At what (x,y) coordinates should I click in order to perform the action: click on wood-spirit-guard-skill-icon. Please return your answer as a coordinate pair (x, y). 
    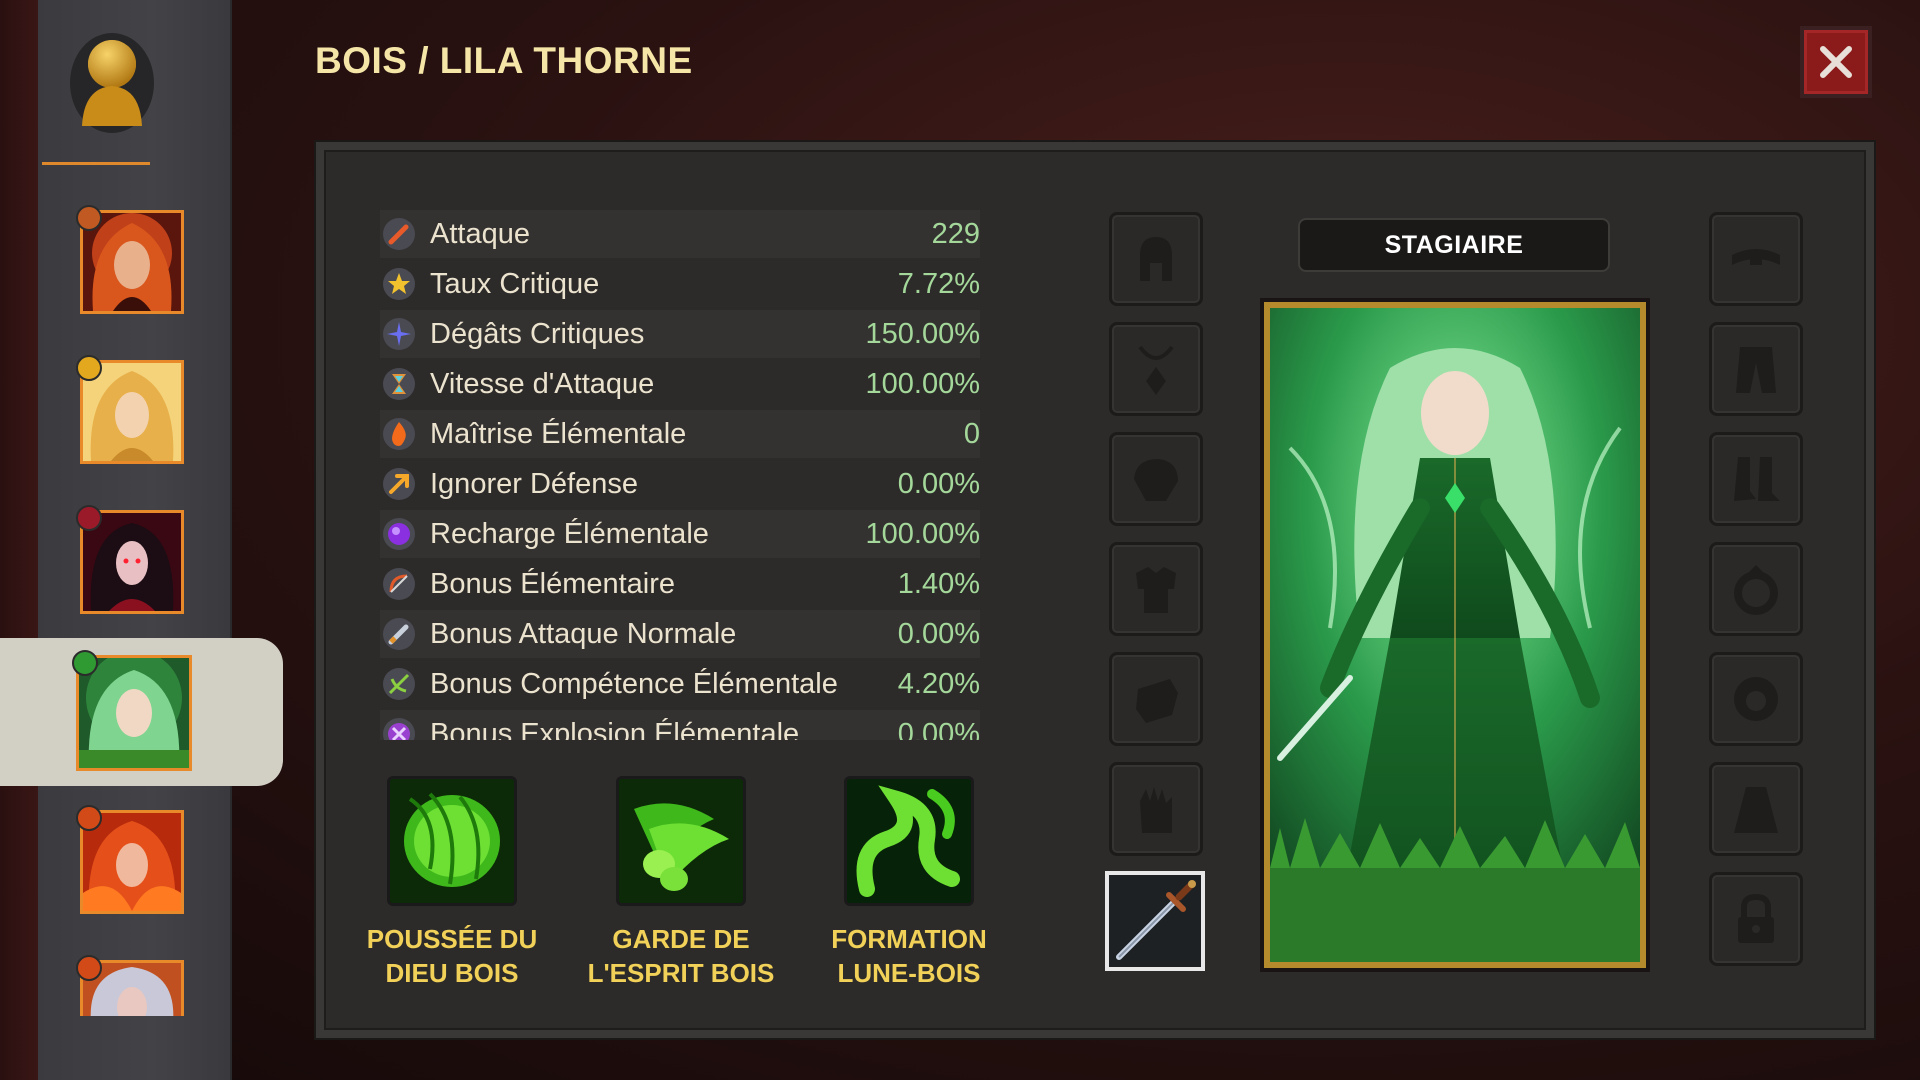
    Looking at the image, I should click on (681, 841).